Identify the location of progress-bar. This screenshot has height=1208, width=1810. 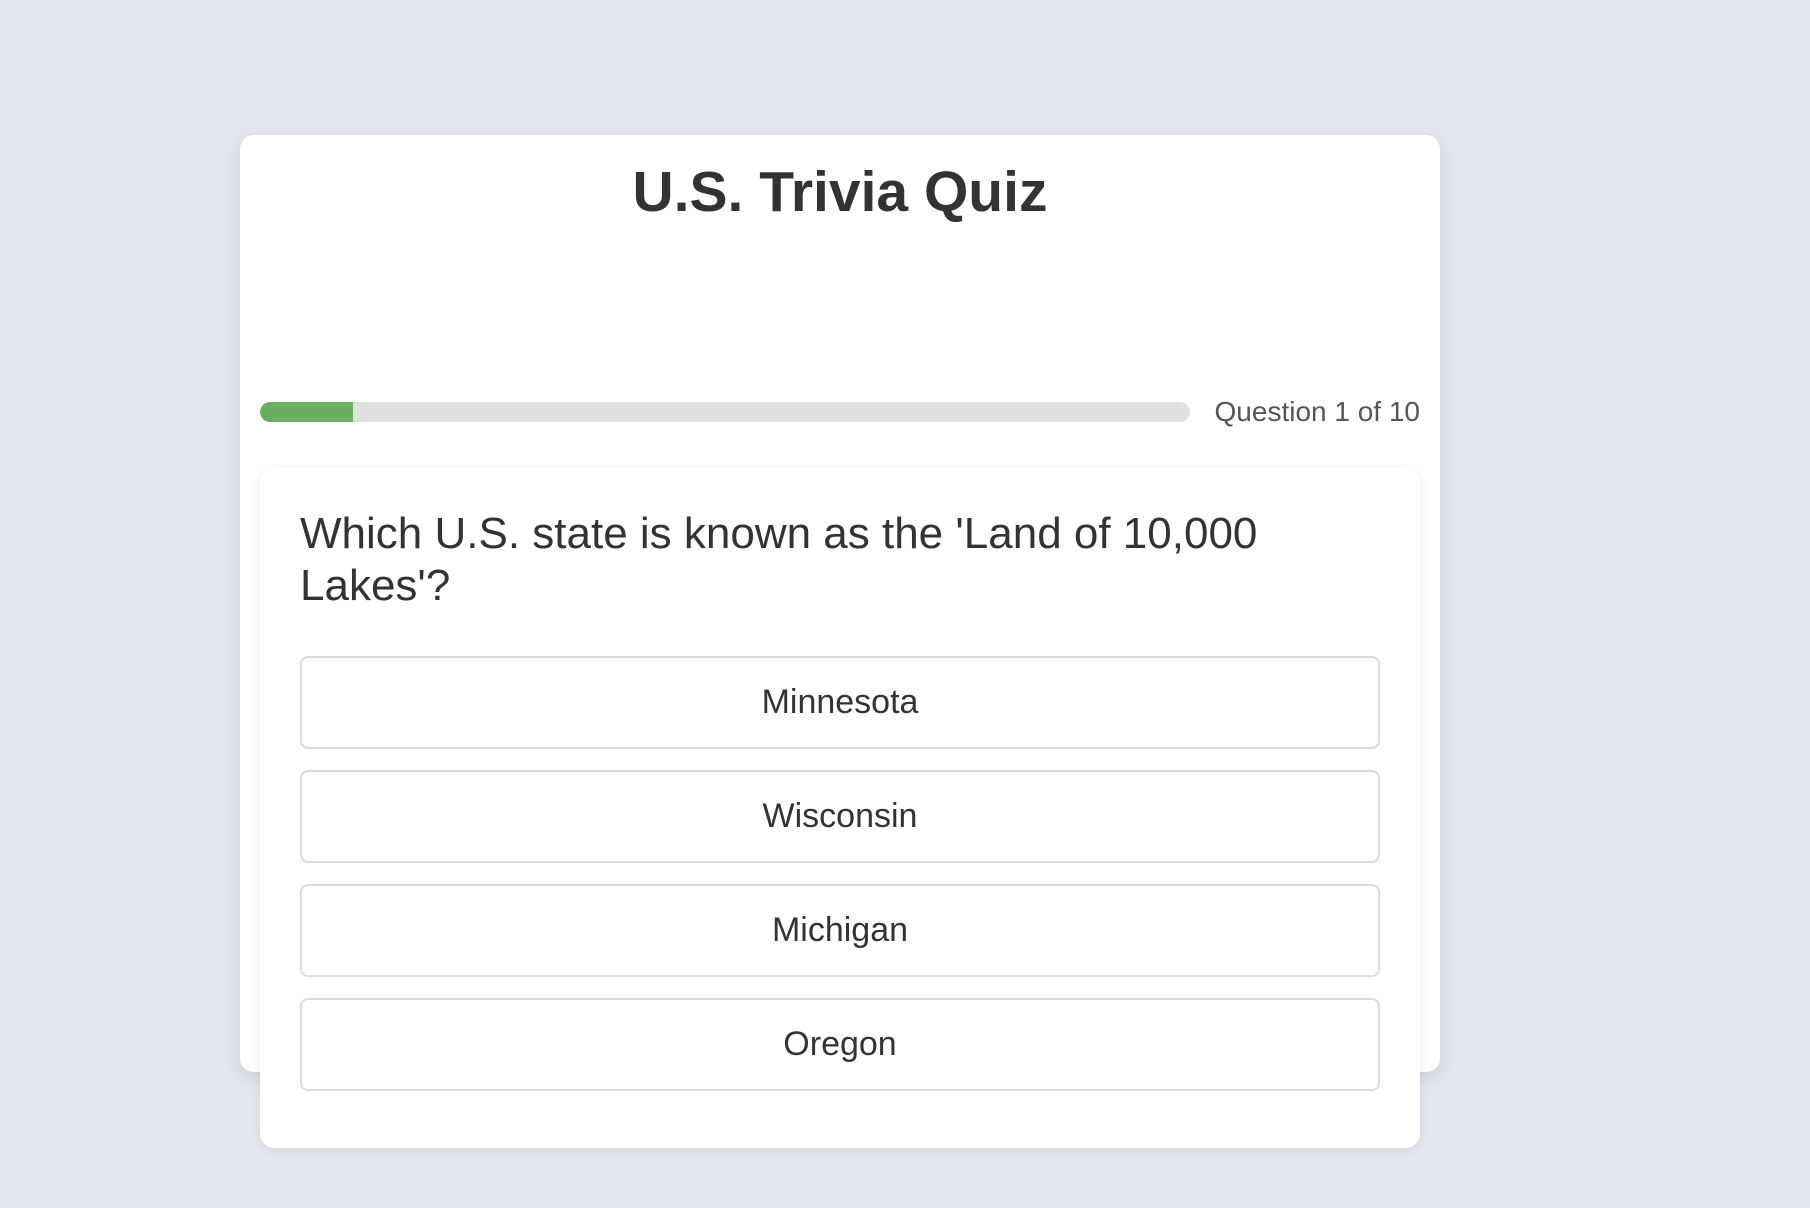
(725, 412).